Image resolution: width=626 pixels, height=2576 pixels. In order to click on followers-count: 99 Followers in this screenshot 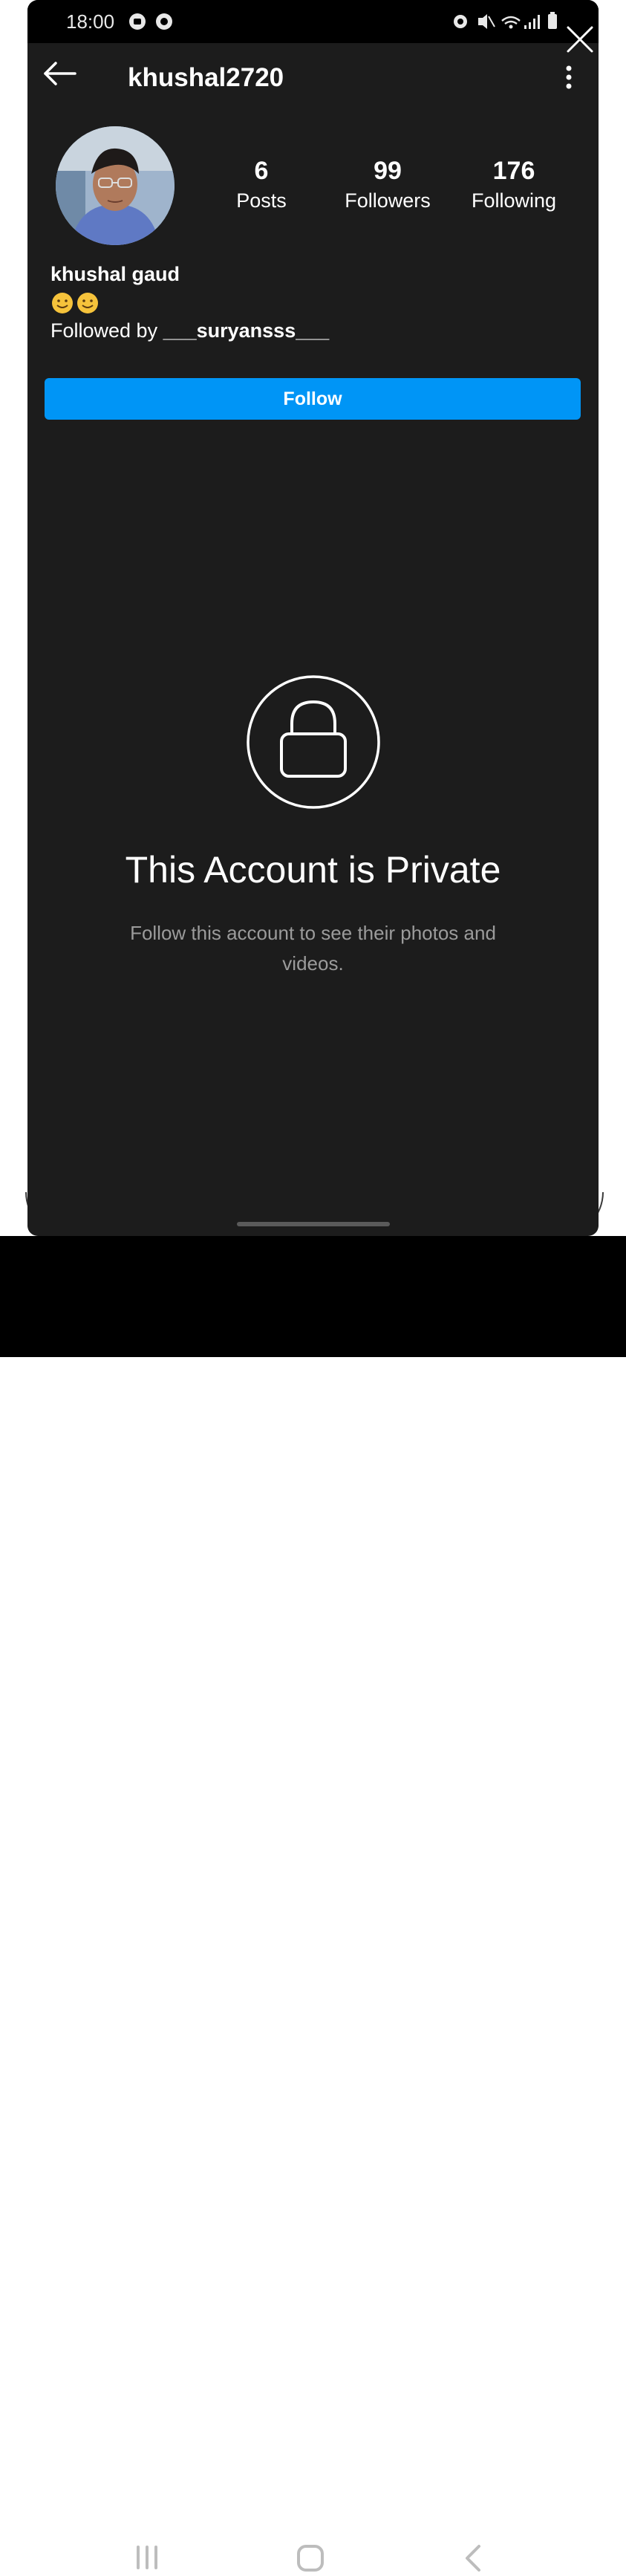, I will do `click(387, 185)`.